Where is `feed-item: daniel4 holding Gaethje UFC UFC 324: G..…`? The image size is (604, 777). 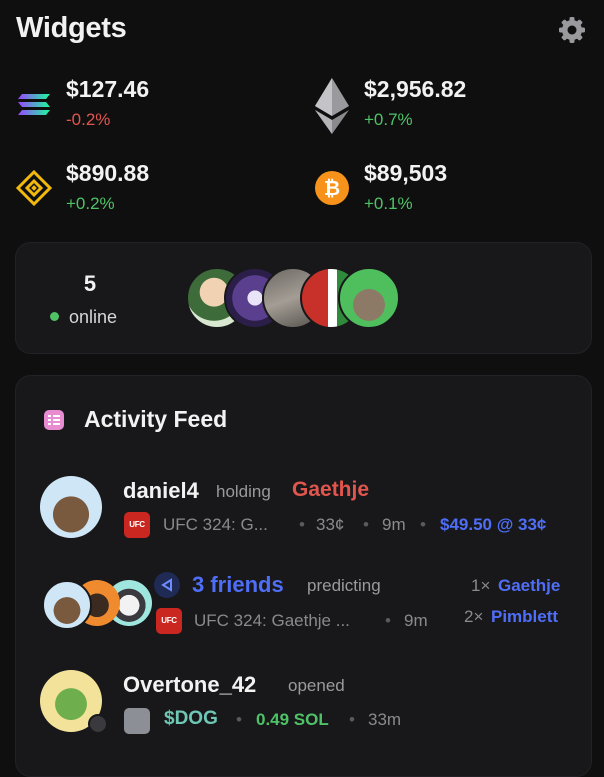 feed-item: daniel4 holding Gaethje UFC UFC 324: G..… is located at coordinates (303, 509).